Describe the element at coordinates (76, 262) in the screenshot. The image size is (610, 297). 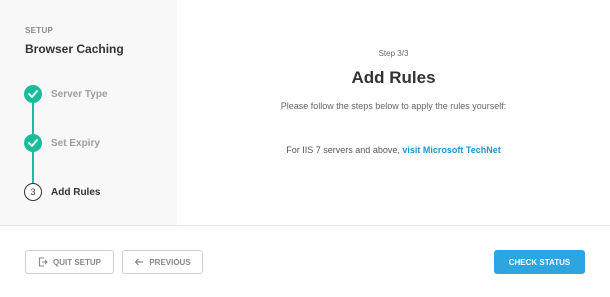
I see `quit-setup-label: QUIT SETUP` at that location.